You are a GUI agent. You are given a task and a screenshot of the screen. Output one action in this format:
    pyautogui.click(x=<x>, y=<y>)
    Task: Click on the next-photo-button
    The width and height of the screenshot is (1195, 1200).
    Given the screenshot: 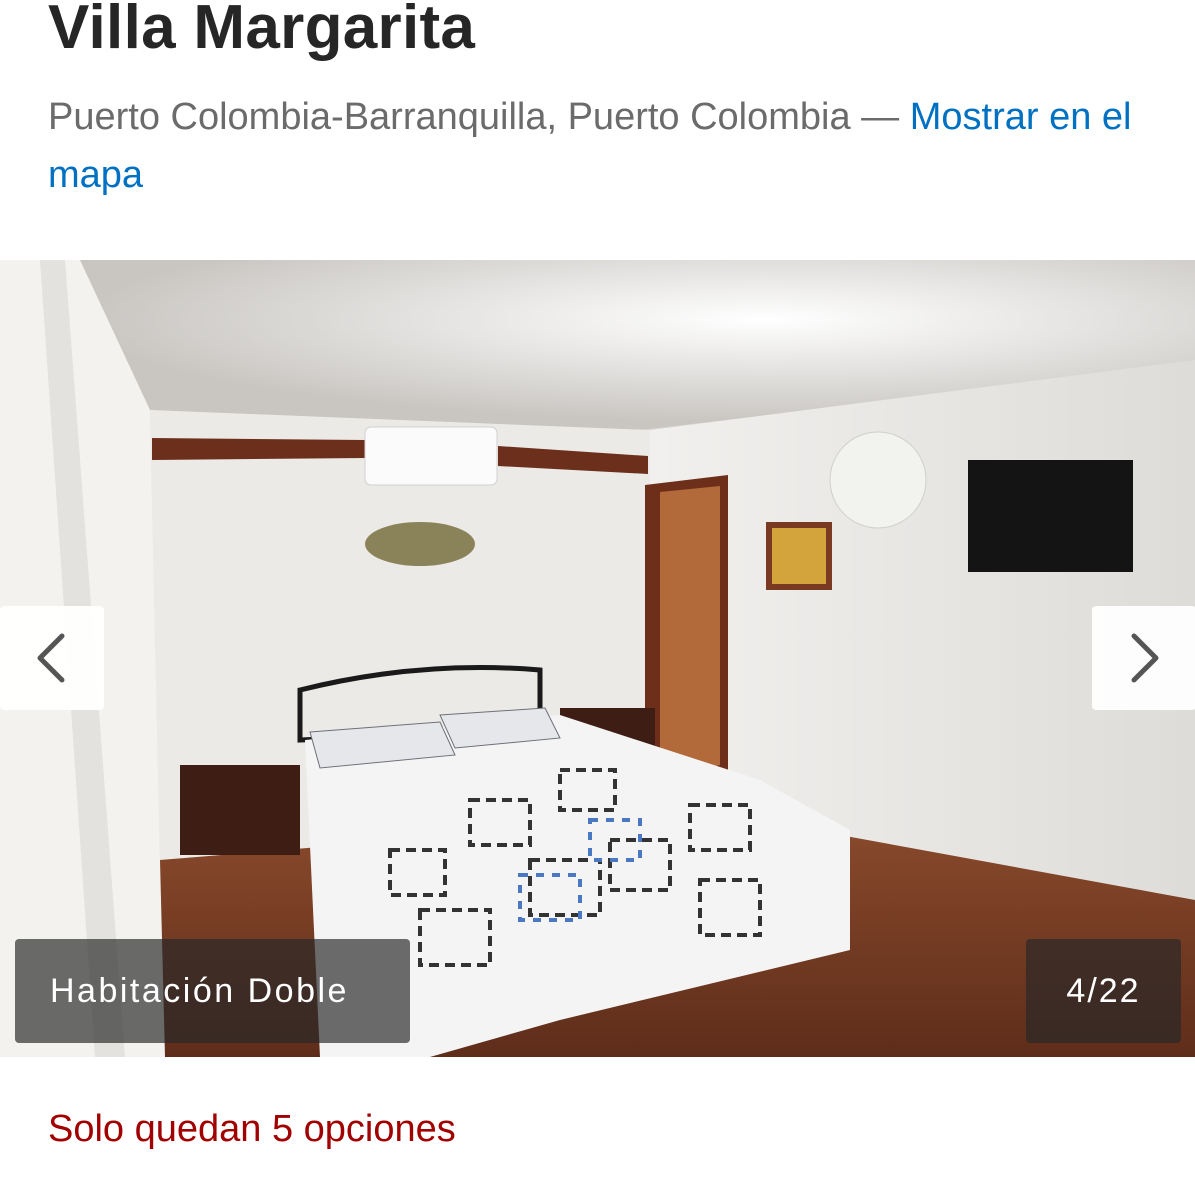 What is the action you would take?
    pyautogui.click(x=1143, y=658)
    